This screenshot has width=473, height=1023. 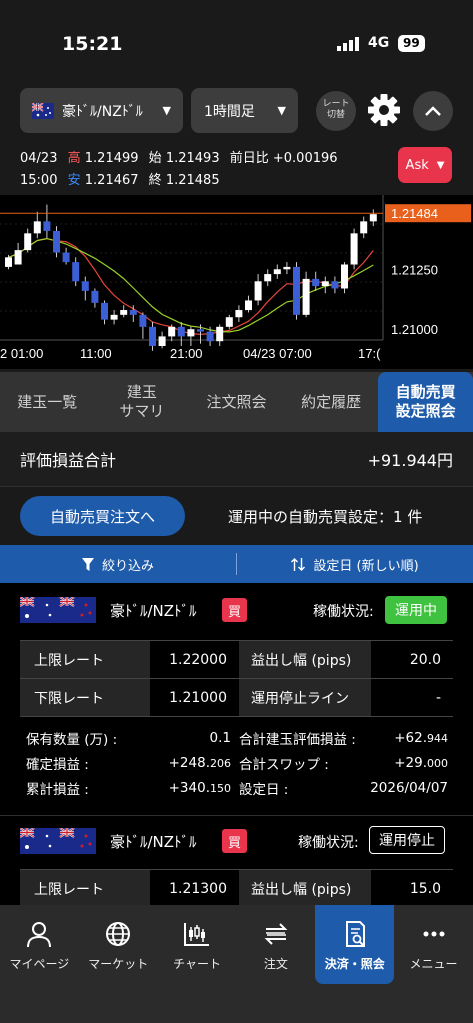 I want to click on sort-button: 設定日 (新しい順), so click(x=355, y=564).